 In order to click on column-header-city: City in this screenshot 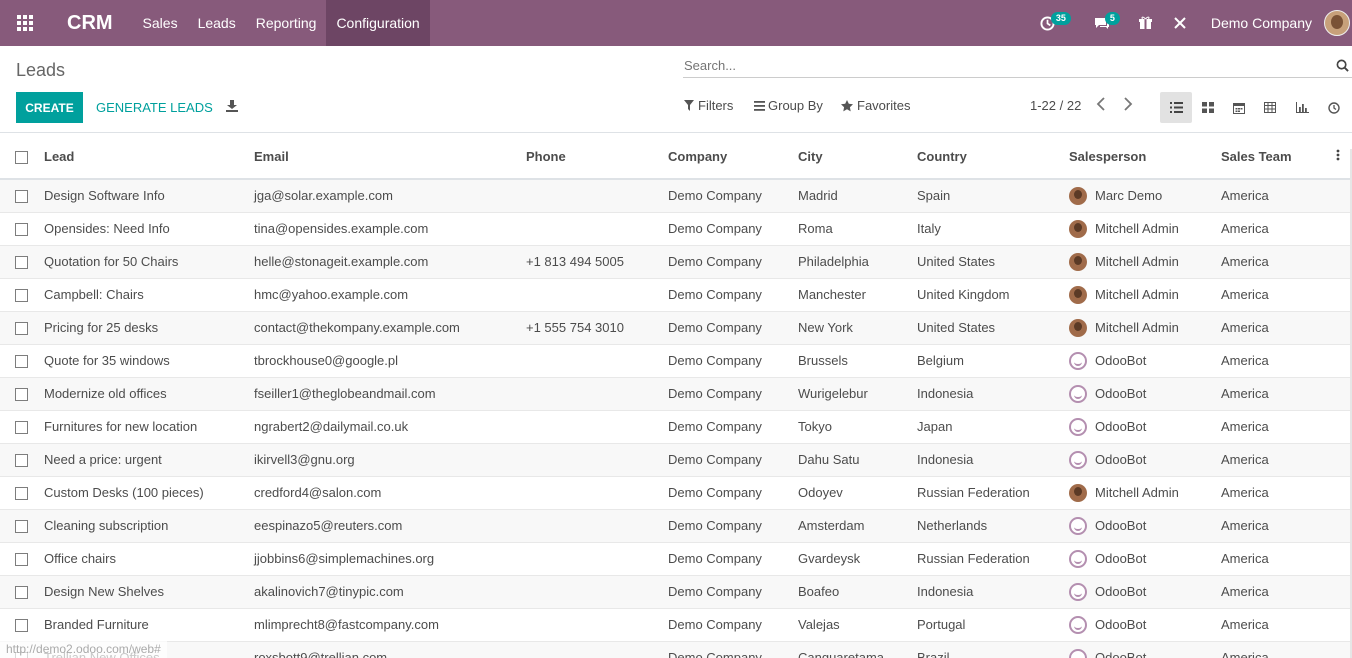, I will do `click(851, 157)`.